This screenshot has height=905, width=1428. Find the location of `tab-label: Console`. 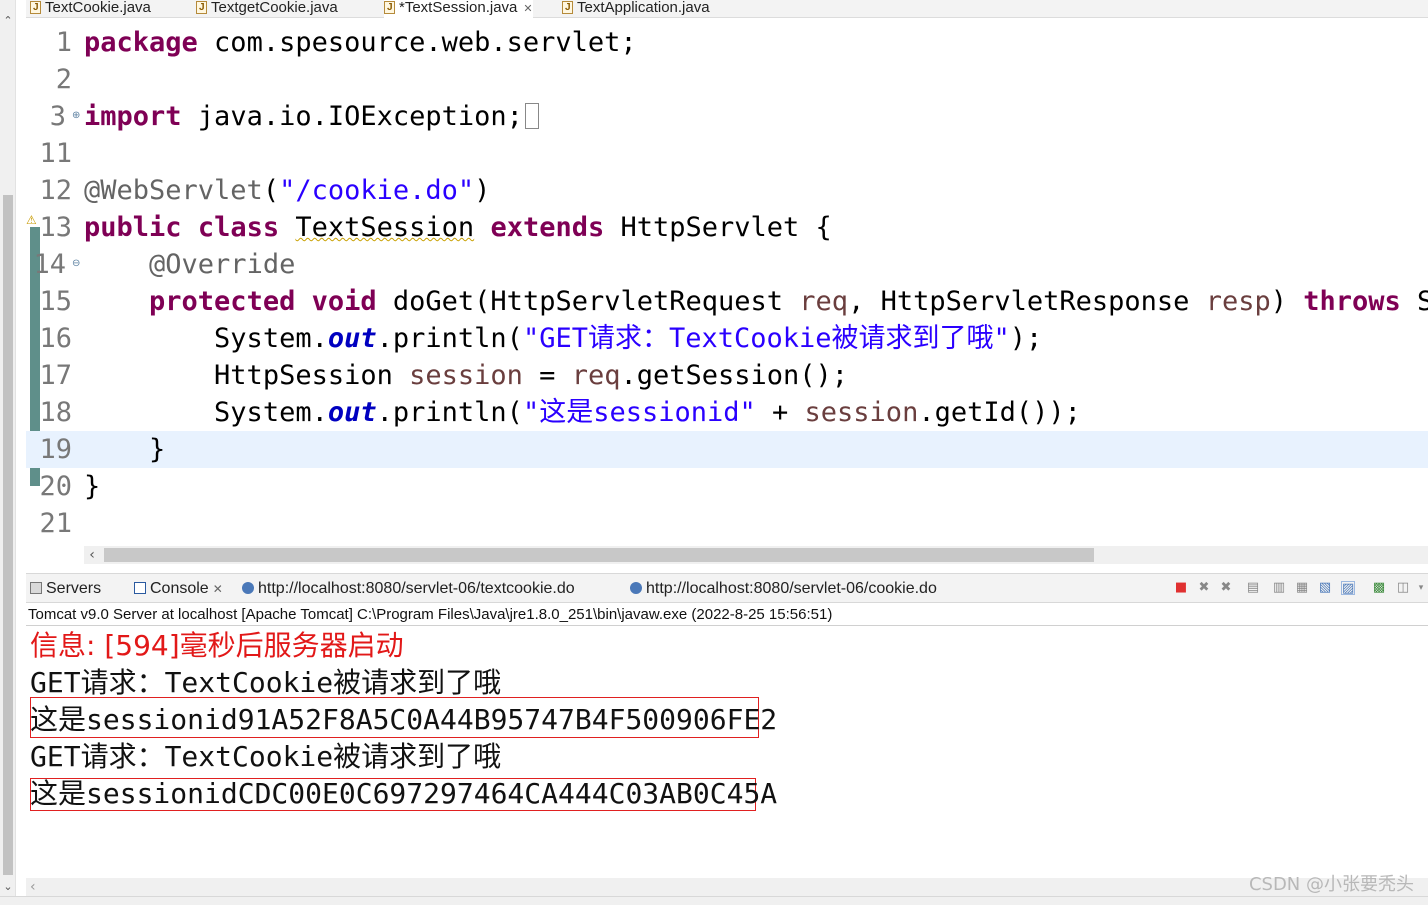

tab-label: Console is located at coordinates (179, 588).